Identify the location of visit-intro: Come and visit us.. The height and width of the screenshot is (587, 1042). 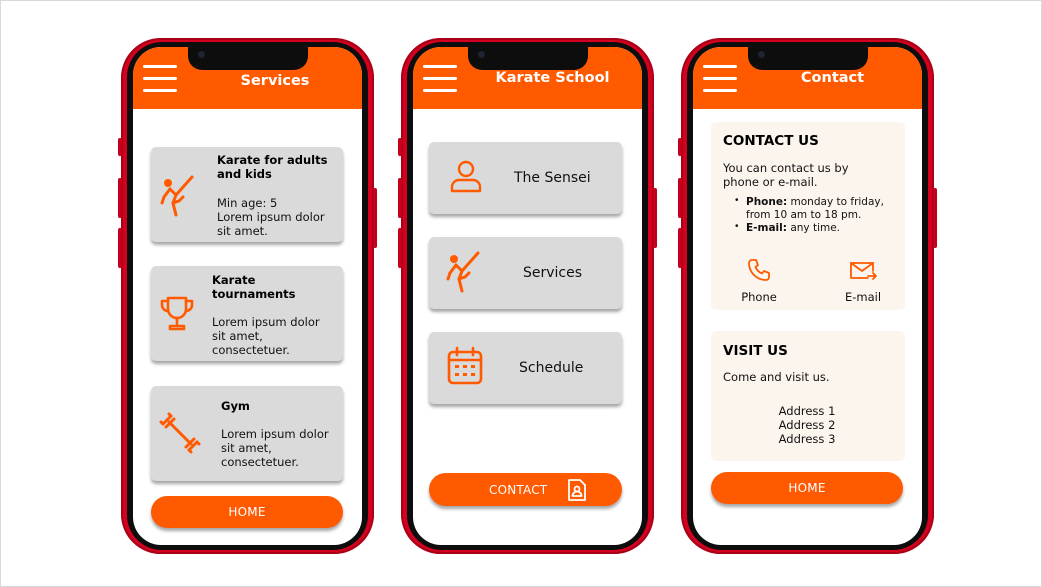
(776, 377).